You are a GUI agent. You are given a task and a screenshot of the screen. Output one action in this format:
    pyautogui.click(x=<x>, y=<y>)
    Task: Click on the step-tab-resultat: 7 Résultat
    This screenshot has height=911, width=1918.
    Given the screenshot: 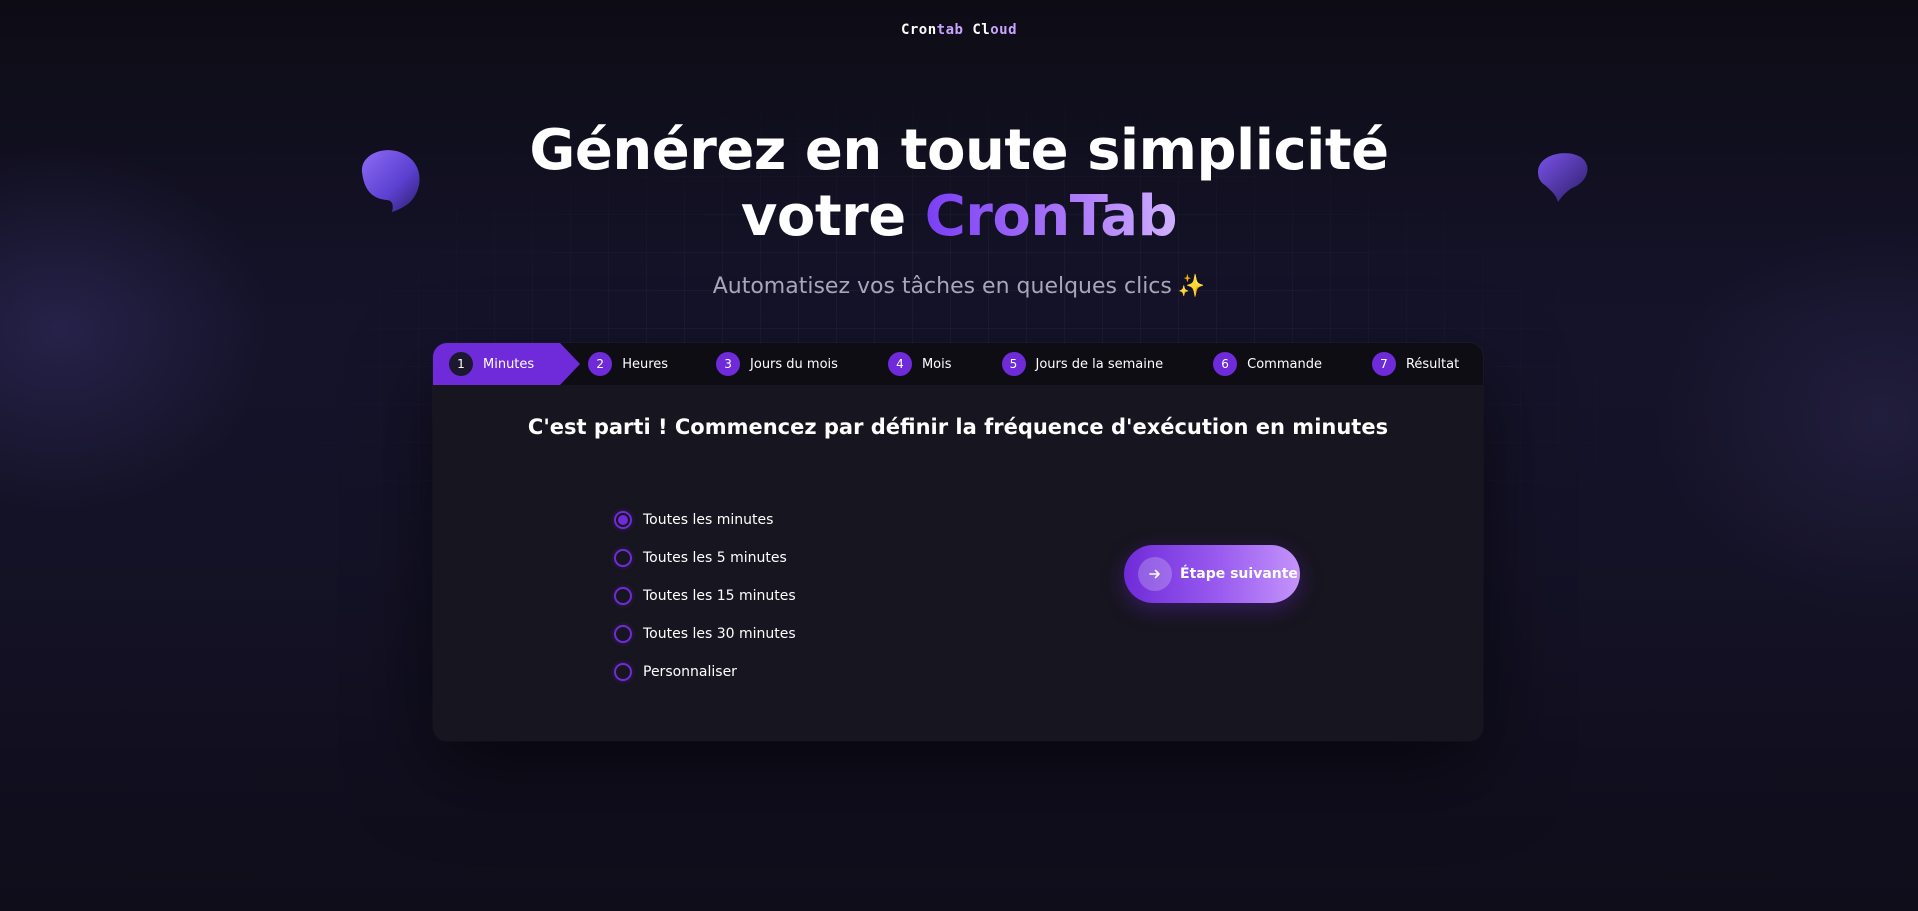 What is the action you would take?
    pyautogui.click(x=1415, y=364)
    